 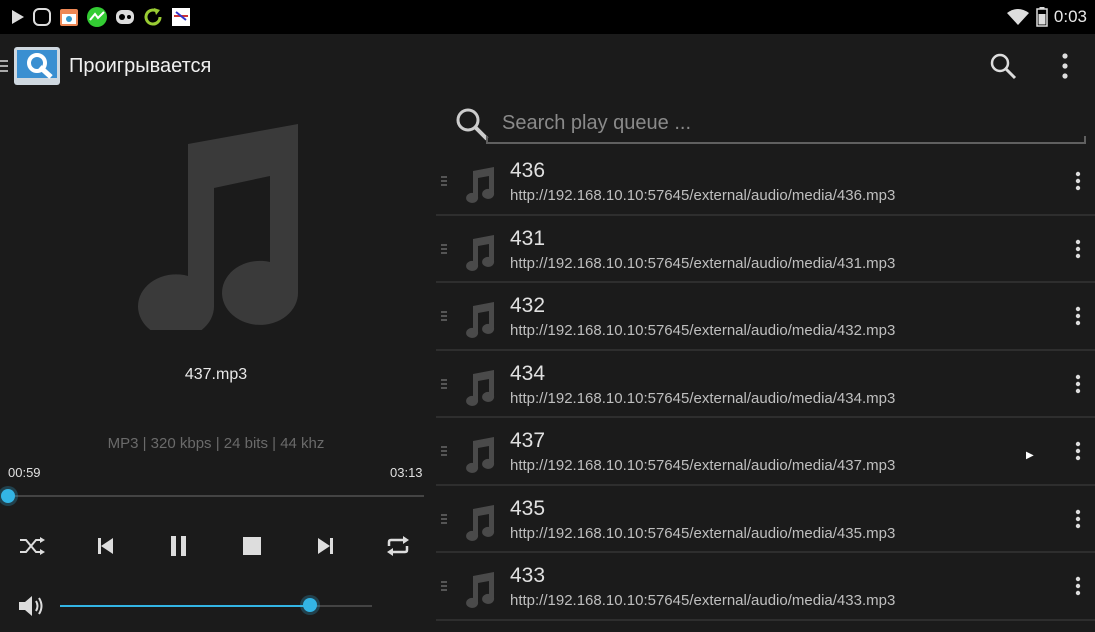 What do you see at coordinates (528, 440) in the screenshot?
I see `queue-item-title: 437` at bounding box center [528, 440].